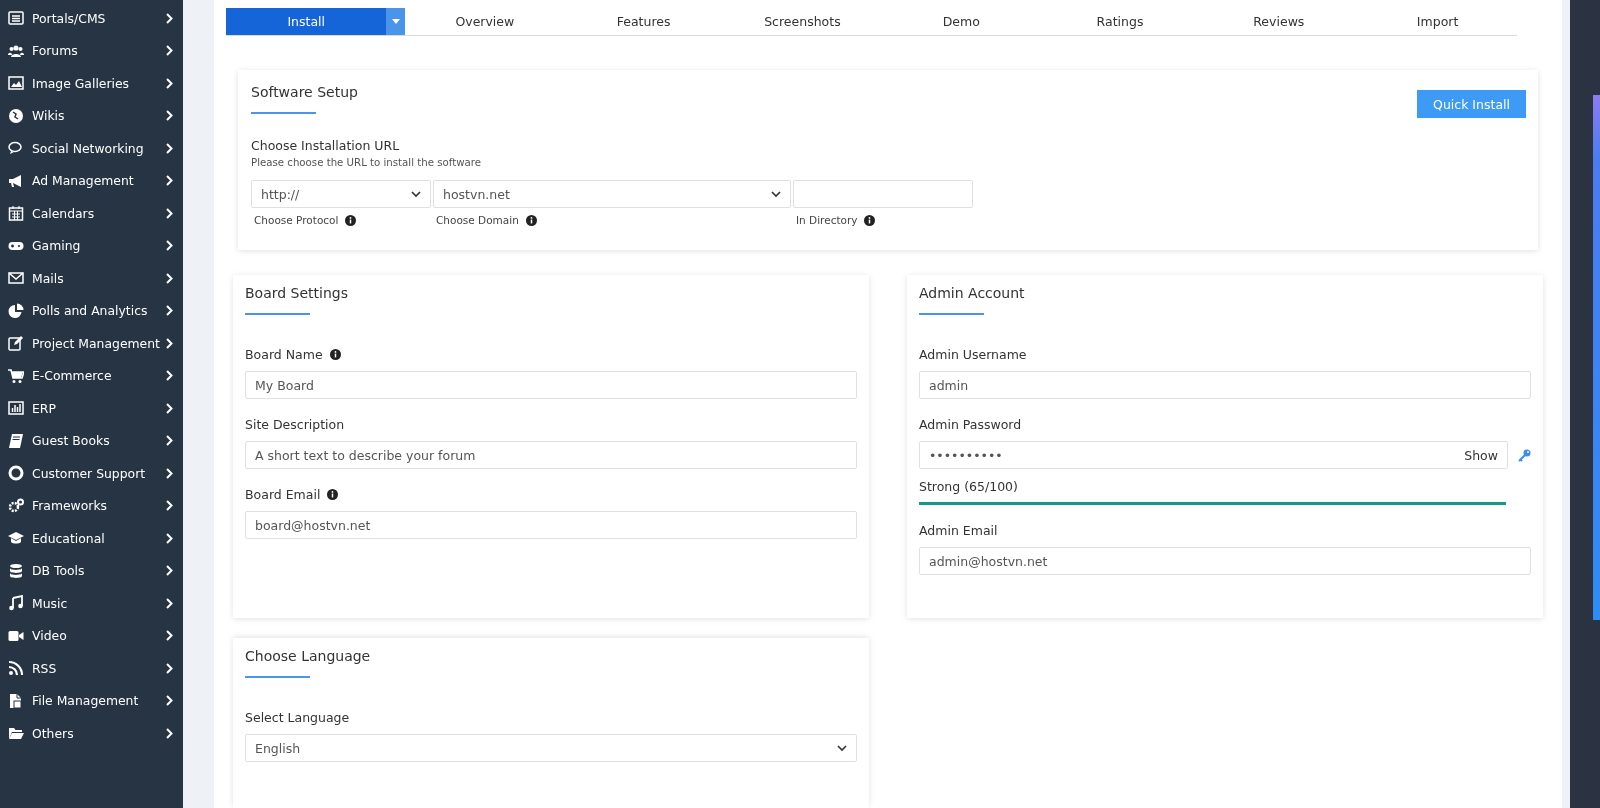 The height and width of the screenshot is (808, 1600). What do you see at coordinates (91, 505) in the screenshot?
I see `sidebar-item: Frameworks` at bounding box center [91, 505].